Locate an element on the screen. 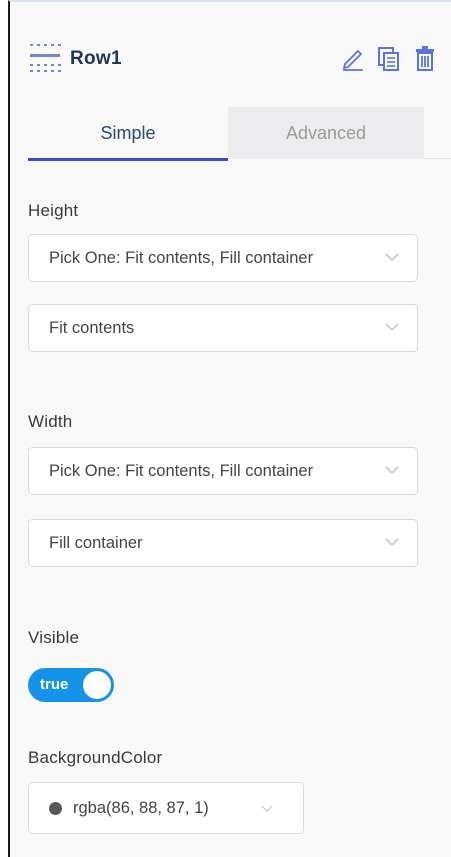 The height and width of the screenshot is (857, 451). toggle-knob is located at coordinates (97, 685).